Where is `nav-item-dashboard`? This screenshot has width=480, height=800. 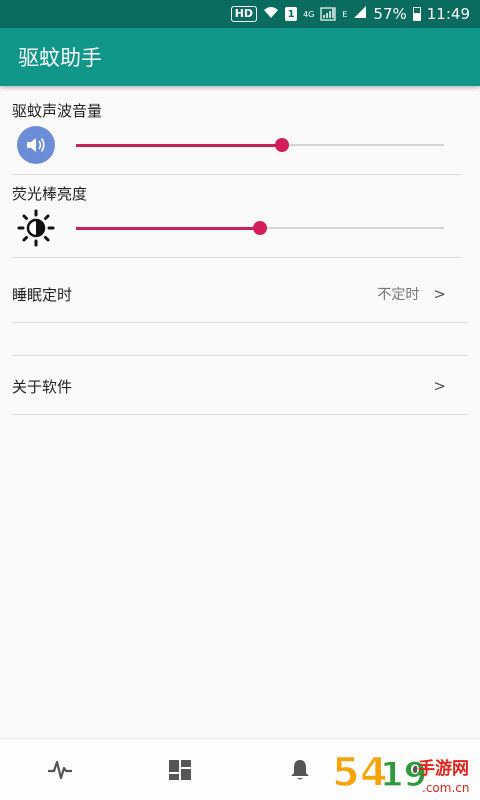
nav-item-dashboard is located at coordinates (180, 769).